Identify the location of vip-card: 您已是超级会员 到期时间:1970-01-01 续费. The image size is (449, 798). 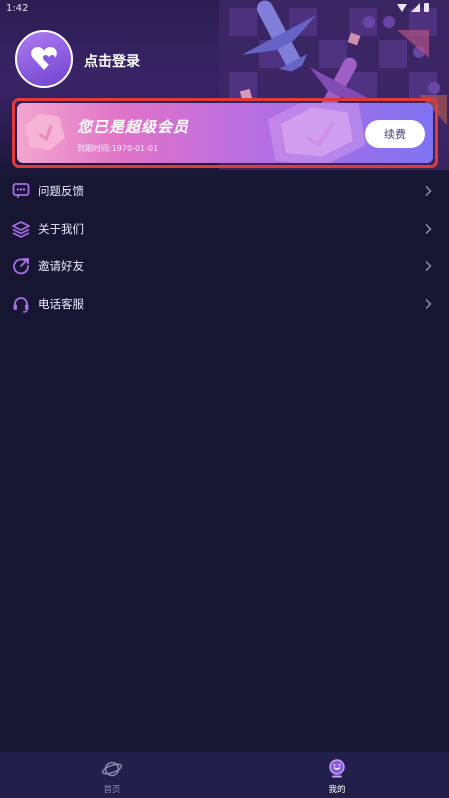
(225, 133).